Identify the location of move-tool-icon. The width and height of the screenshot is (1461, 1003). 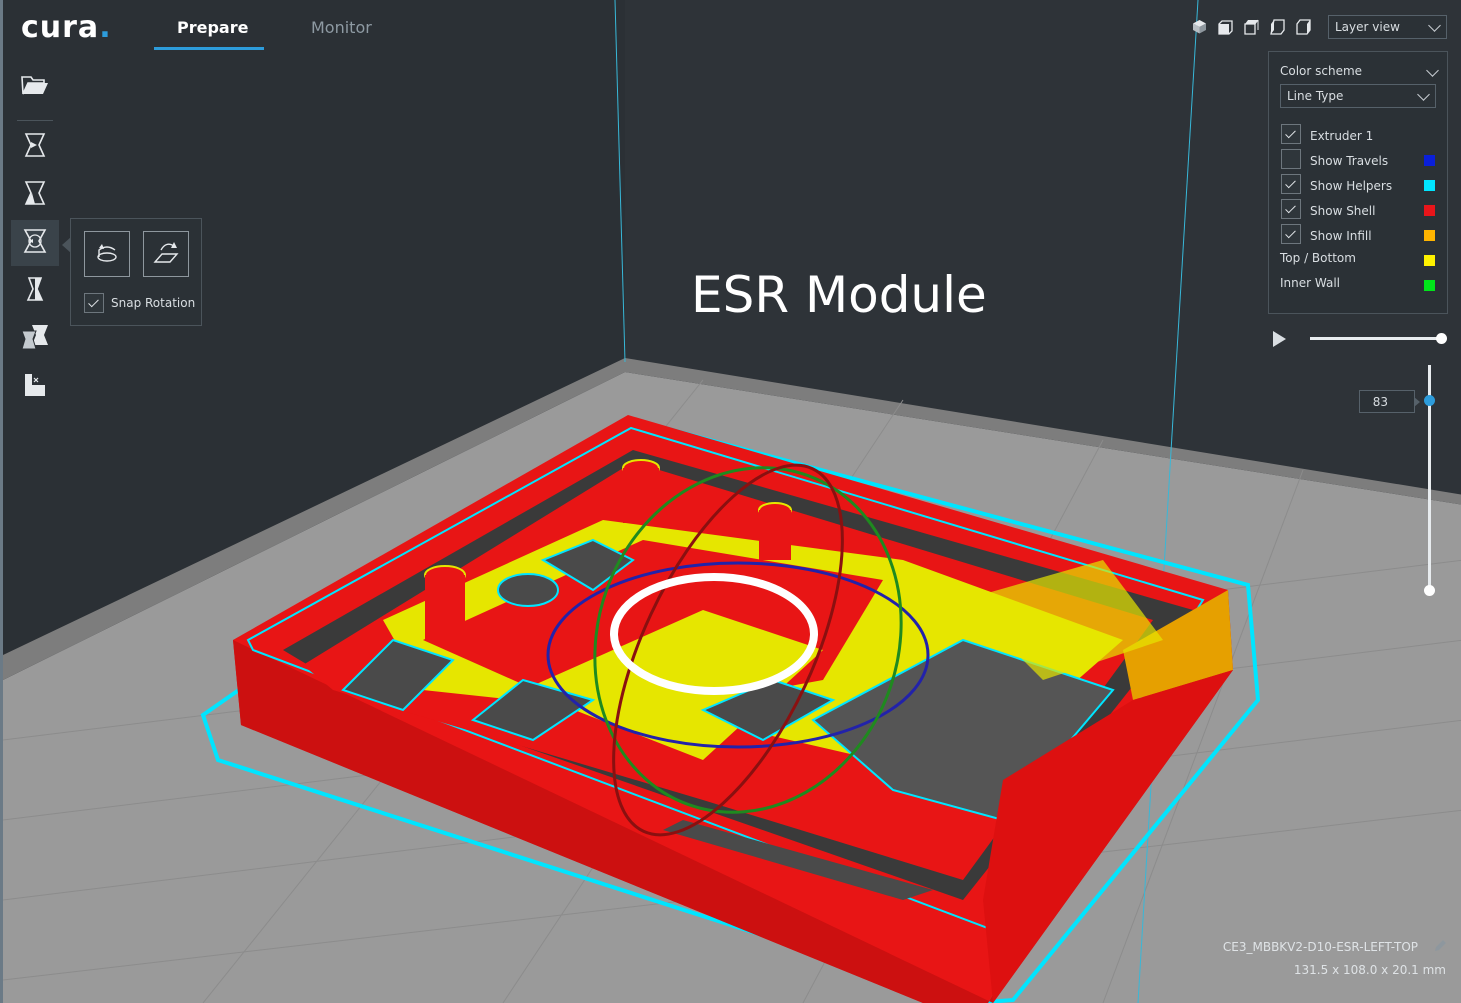
(35, 147).